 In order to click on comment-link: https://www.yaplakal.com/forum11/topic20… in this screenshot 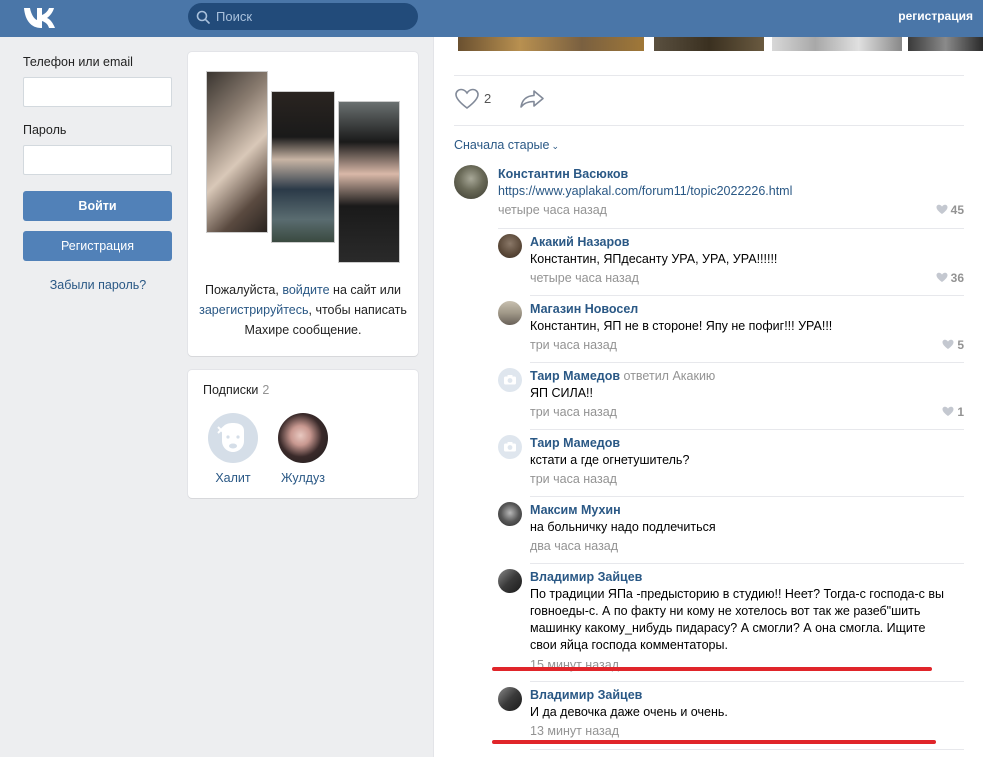, I will do `click(645, 191)`.